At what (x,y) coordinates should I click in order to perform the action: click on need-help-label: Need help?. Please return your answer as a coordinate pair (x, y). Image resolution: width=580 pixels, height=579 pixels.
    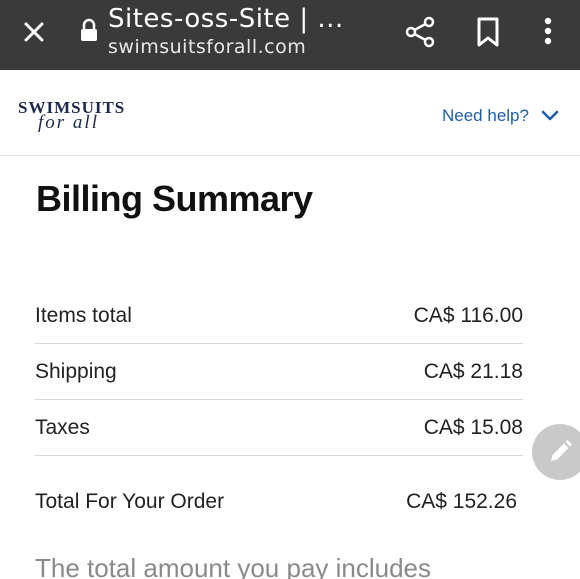
    Looking at the image, I should click on (485, 115).